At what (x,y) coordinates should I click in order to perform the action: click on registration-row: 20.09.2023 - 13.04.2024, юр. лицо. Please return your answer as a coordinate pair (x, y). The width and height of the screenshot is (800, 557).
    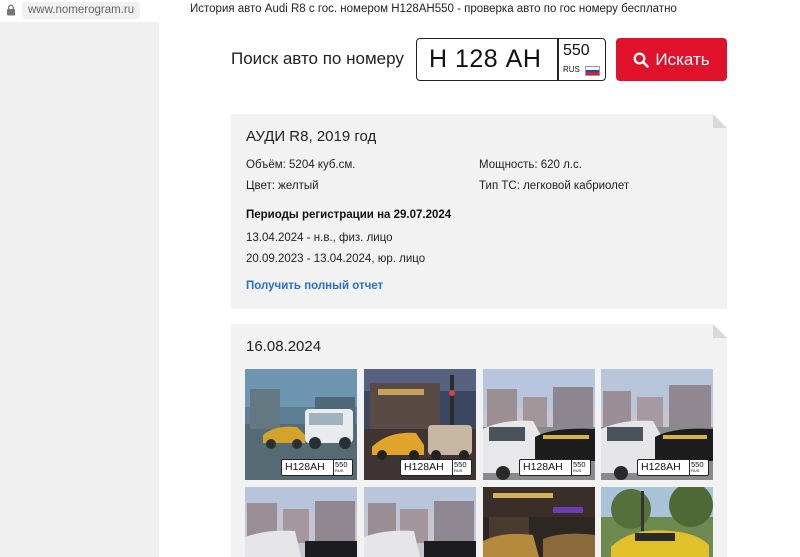
    Looking at the image, I should click on (335, 259).